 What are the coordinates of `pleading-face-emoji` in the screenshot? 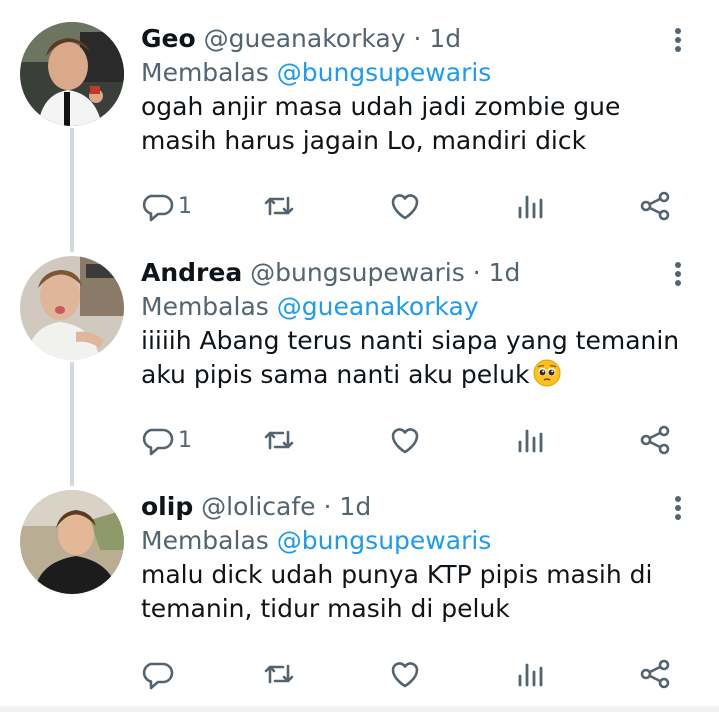 It's located at (547, 373).